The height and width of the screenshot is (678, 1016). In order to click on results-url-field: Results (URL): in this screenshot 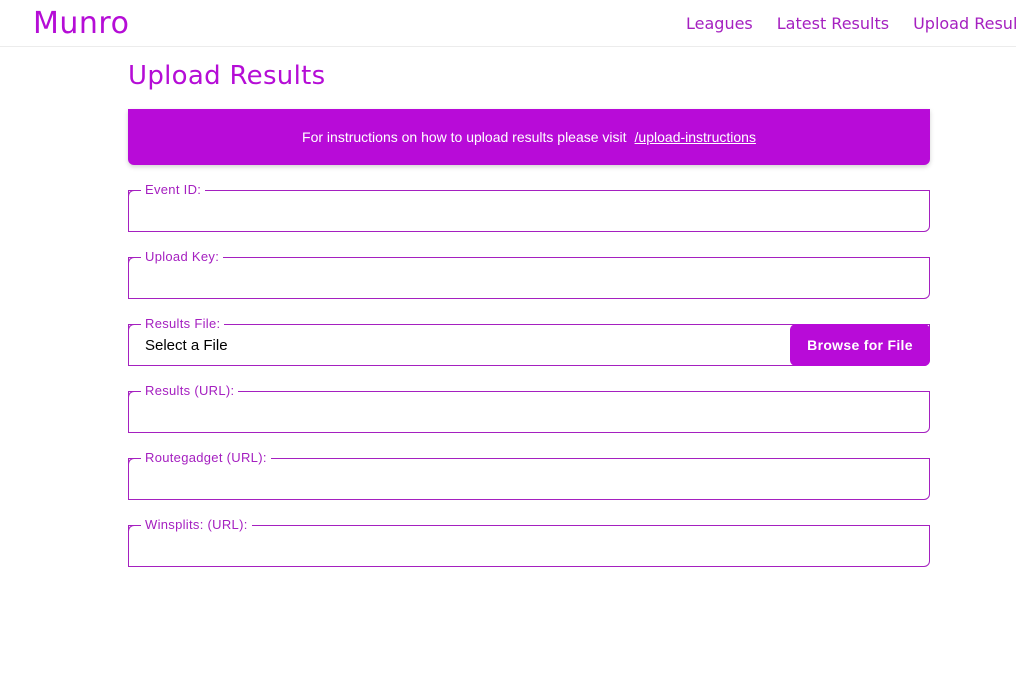, I will do `click(529, 408)`.